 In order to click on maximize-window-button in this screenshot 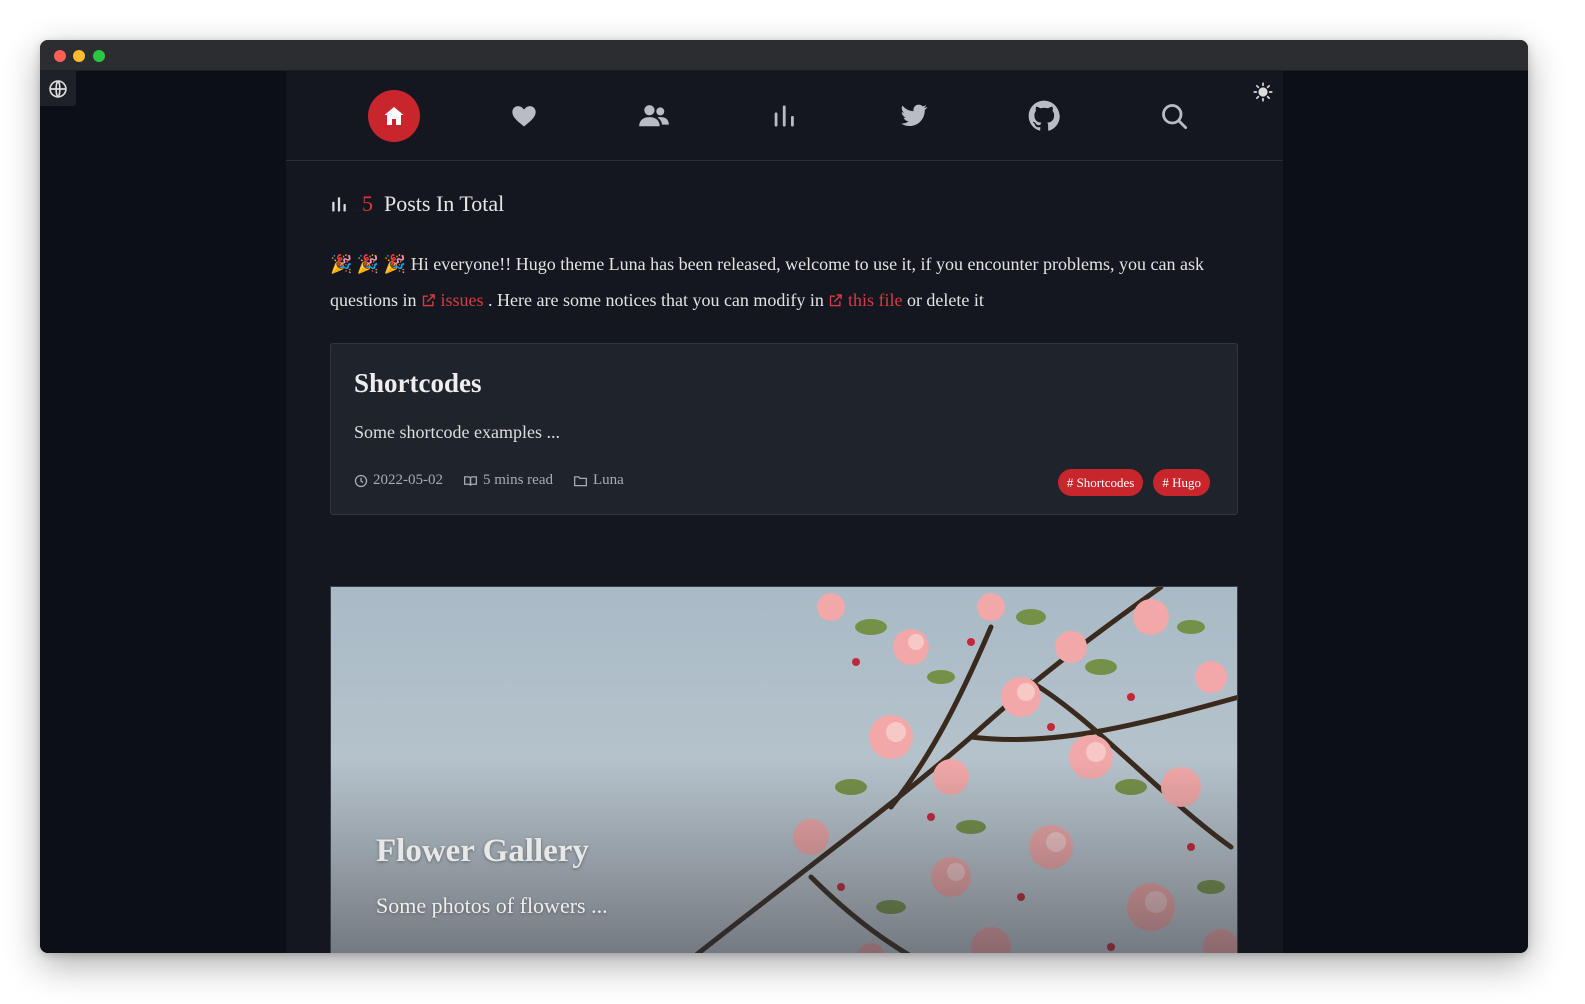, I will do `click(99, 56)`.